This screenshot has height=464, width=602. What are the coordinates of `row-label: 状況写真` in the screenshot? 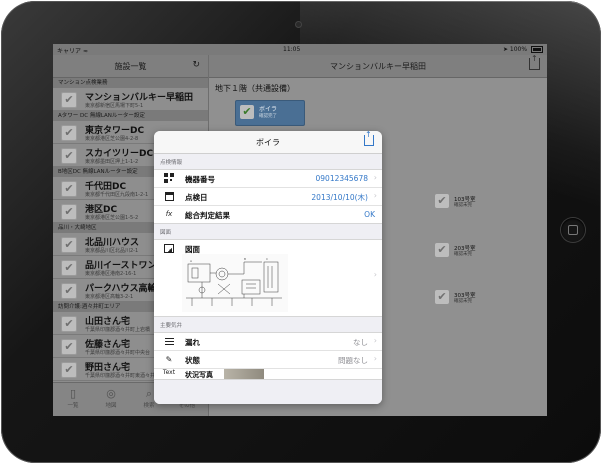 It's located at (199, 375).